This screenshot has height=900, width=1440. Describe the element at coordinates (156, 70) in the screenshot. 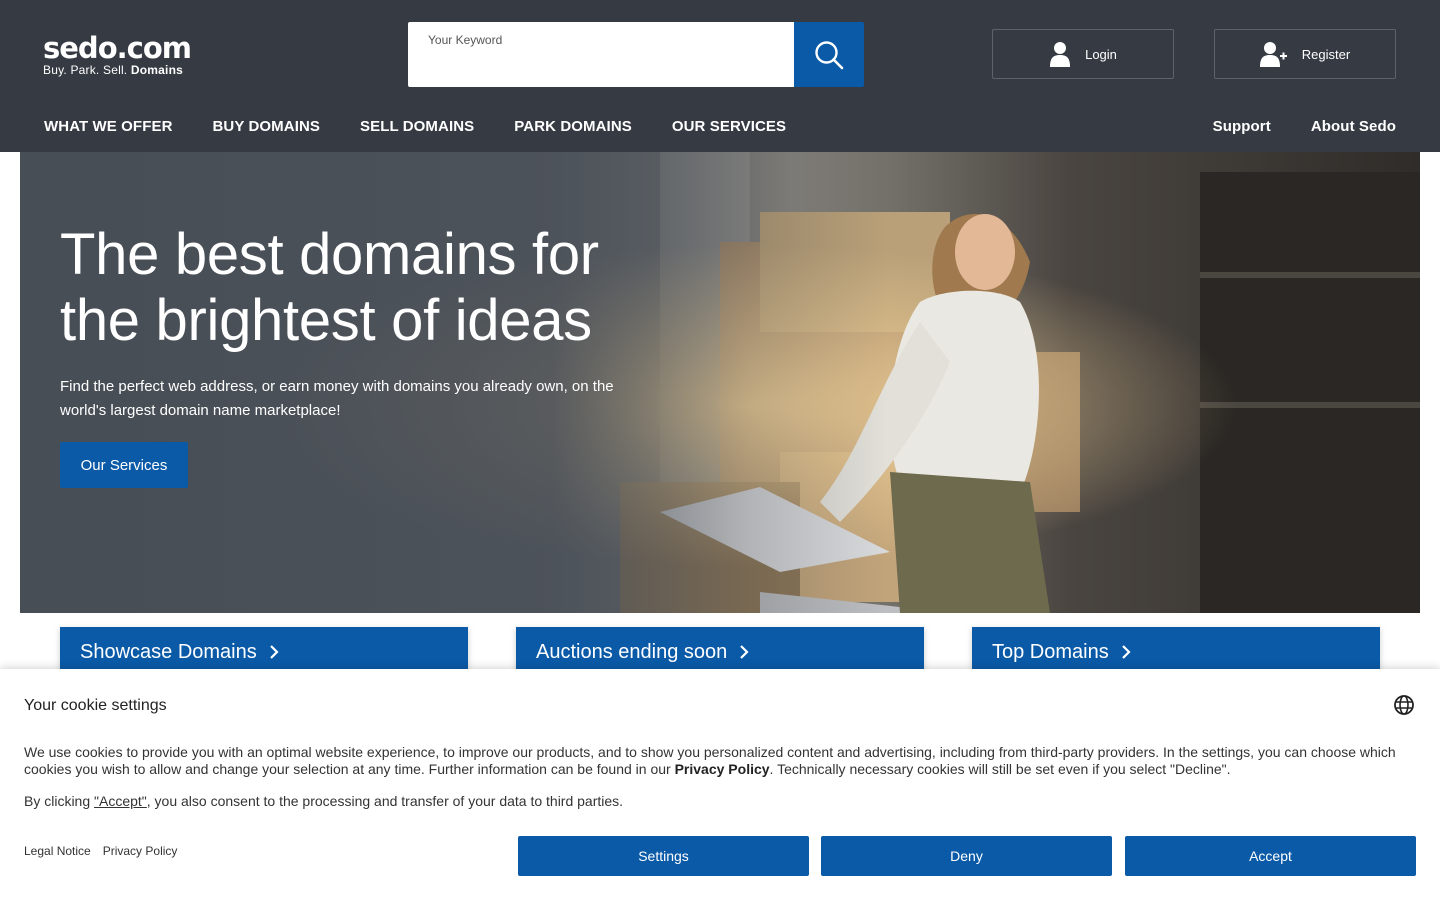

I see `logo-tagline-bold: Domains` at that location.